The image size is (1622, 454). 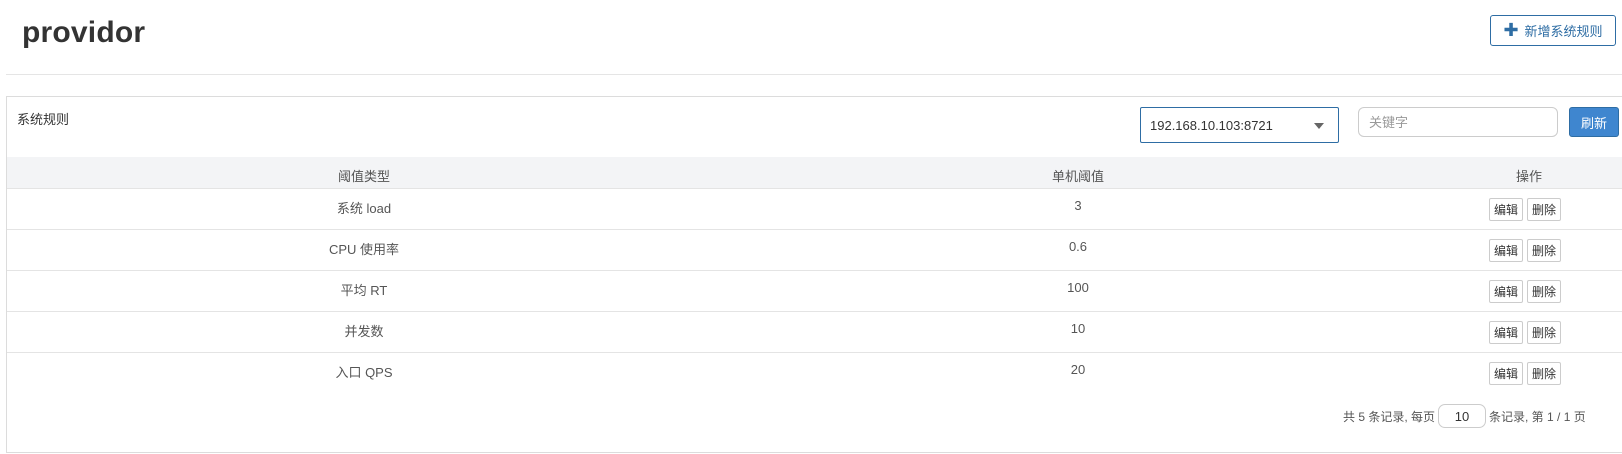 What do you see at coordinates (814, 373) in the screenshot?
I see `table-row: 入口 QPS 20 编辑 删除` at bounding box center [814, 373].